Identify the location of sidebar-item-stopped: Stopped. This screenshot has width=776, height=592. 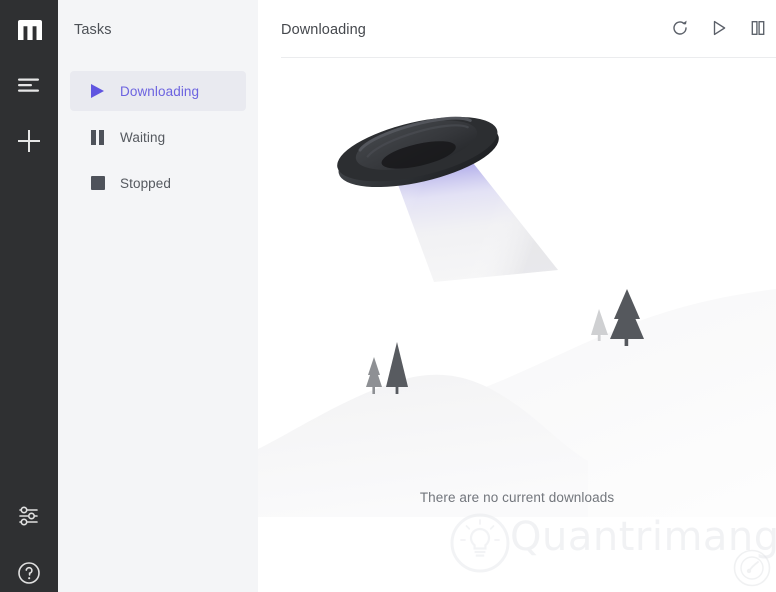
(158, 183).